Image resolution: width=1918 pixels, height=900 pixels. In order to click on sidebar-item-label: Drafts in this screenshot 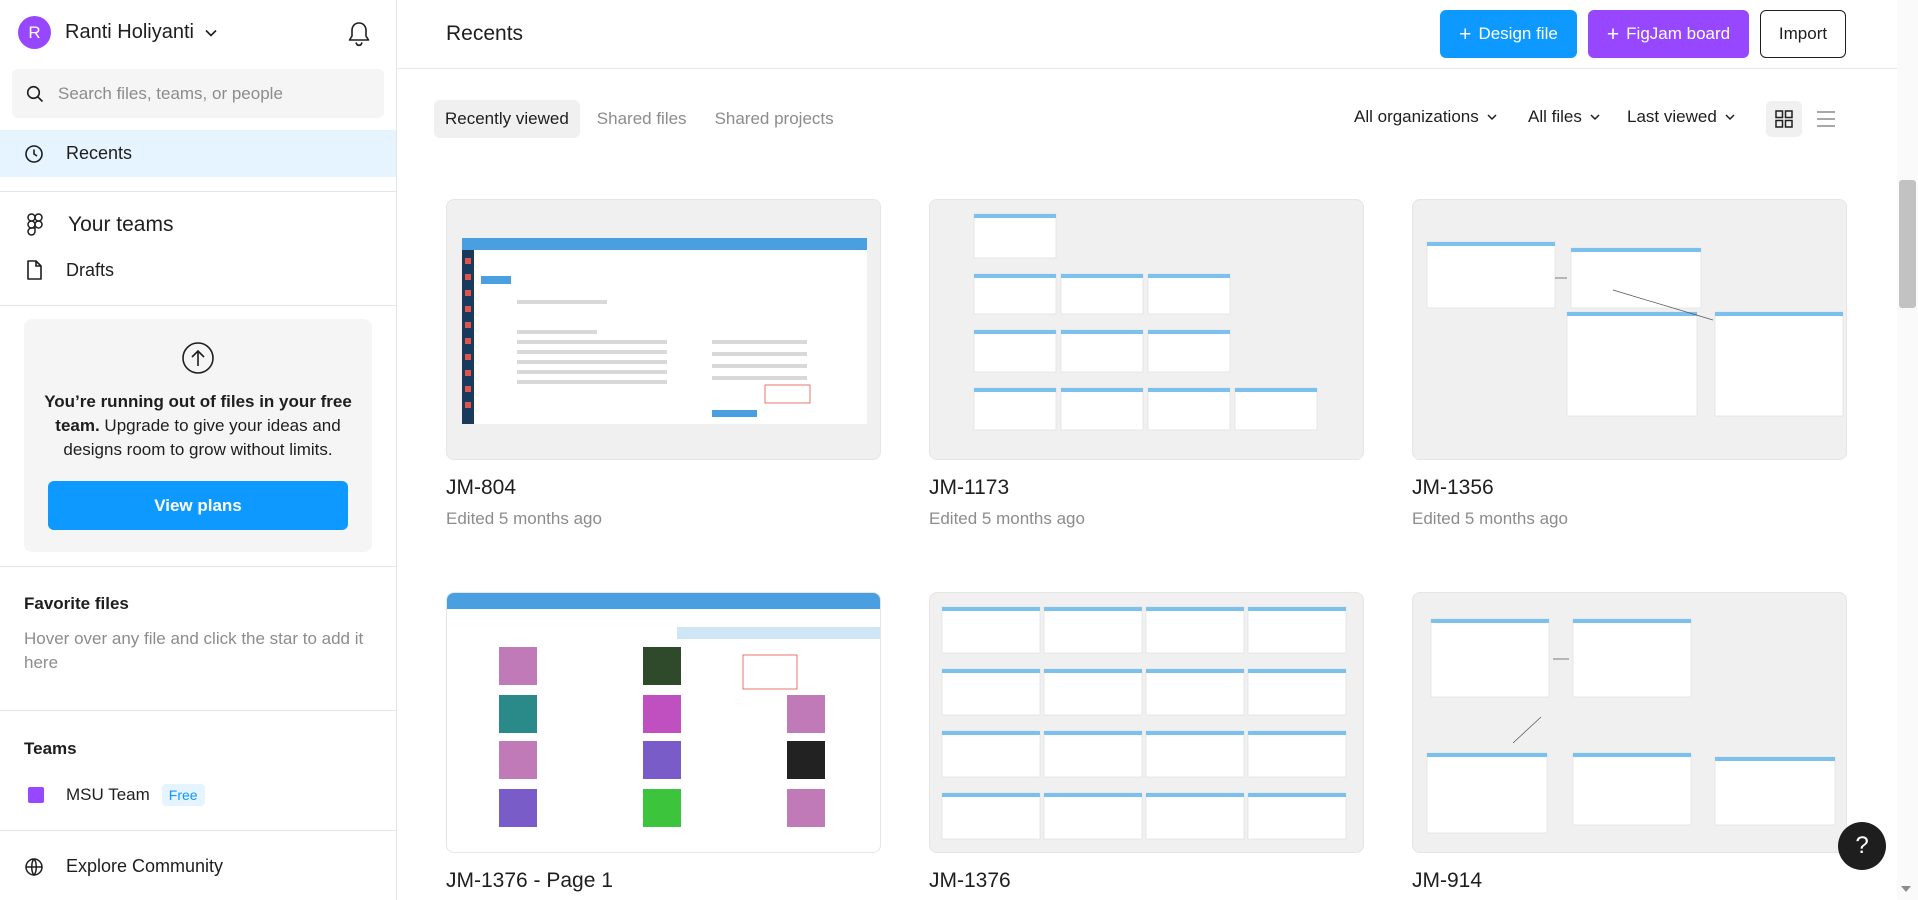, I will do `click(90, 269)`.